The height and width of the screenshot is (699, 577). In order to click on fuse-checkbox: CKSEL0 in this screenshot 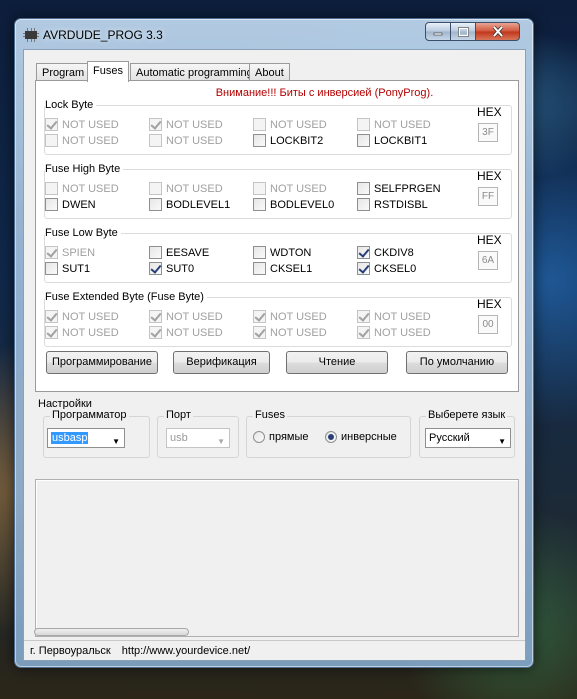, I will do `click(386, 268)`.